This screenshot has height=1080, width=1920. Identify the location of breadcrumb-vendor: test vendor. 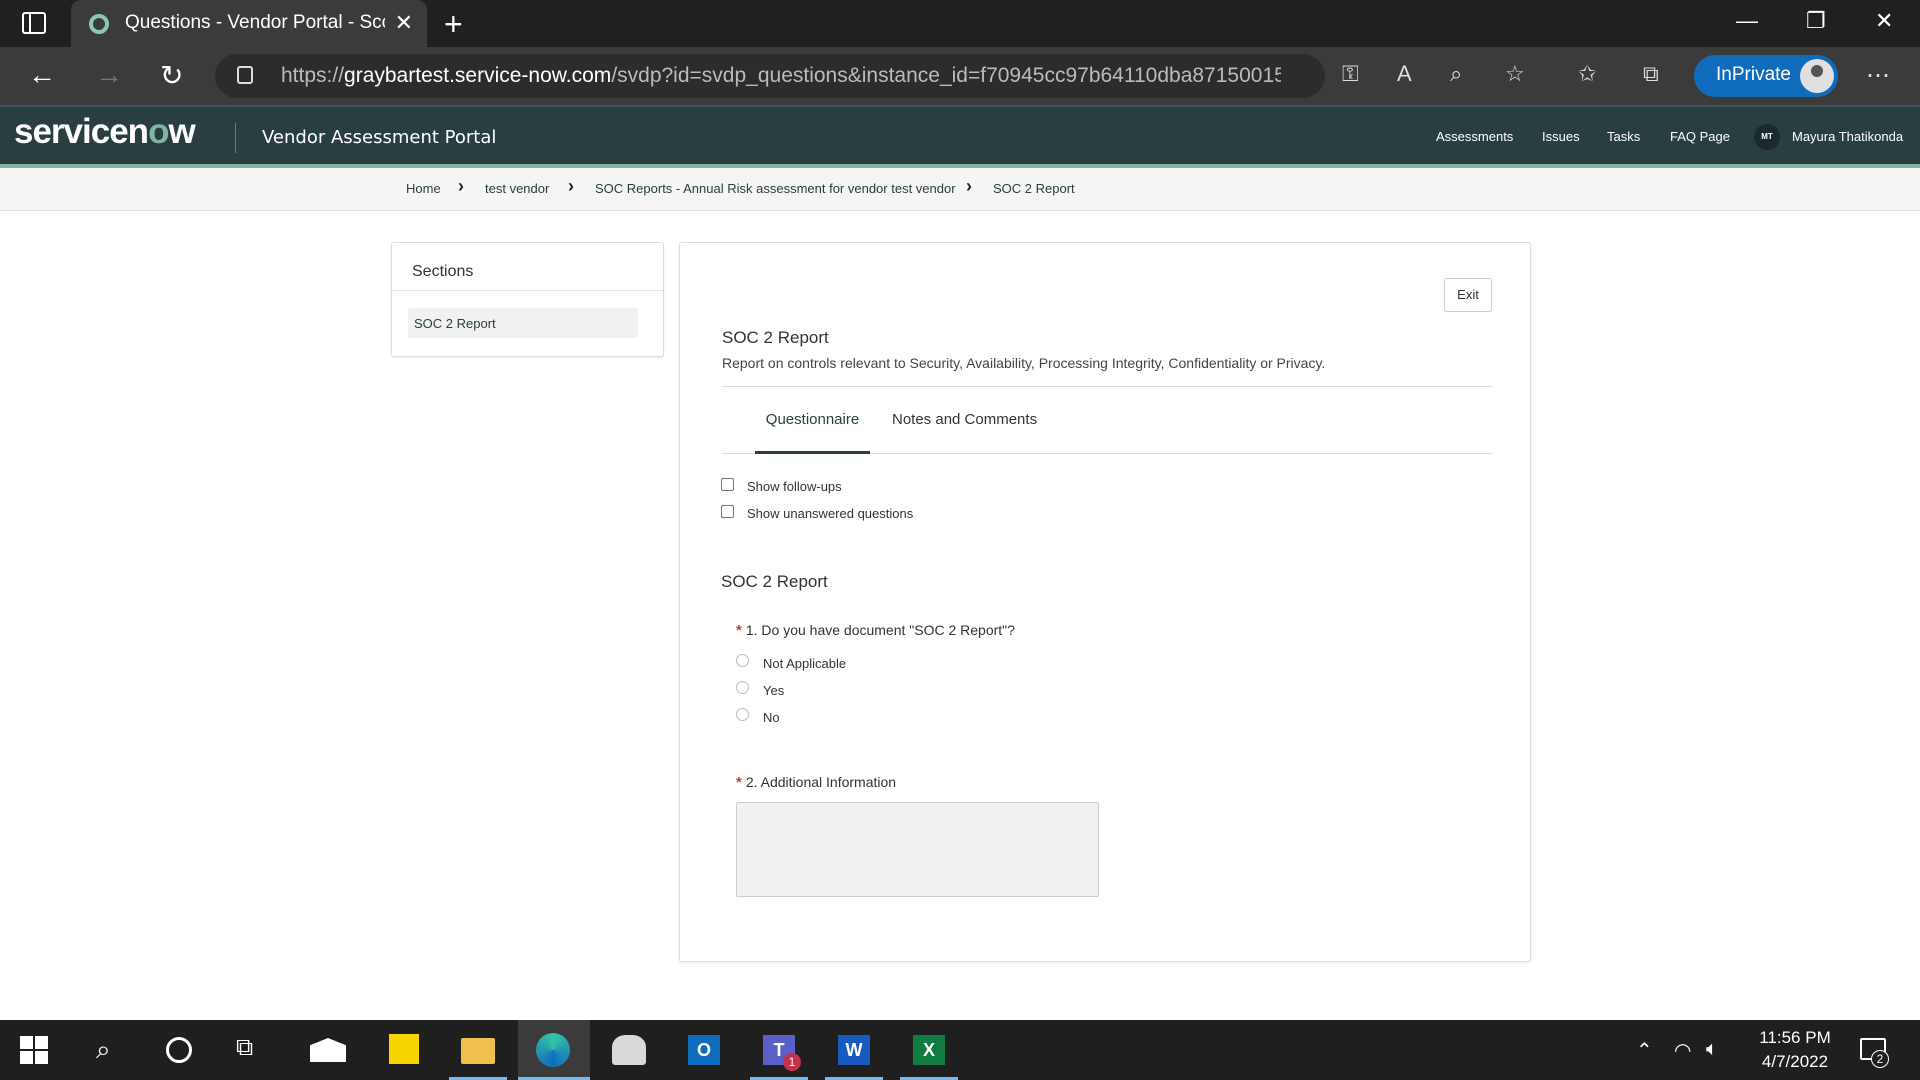
(517, 188).